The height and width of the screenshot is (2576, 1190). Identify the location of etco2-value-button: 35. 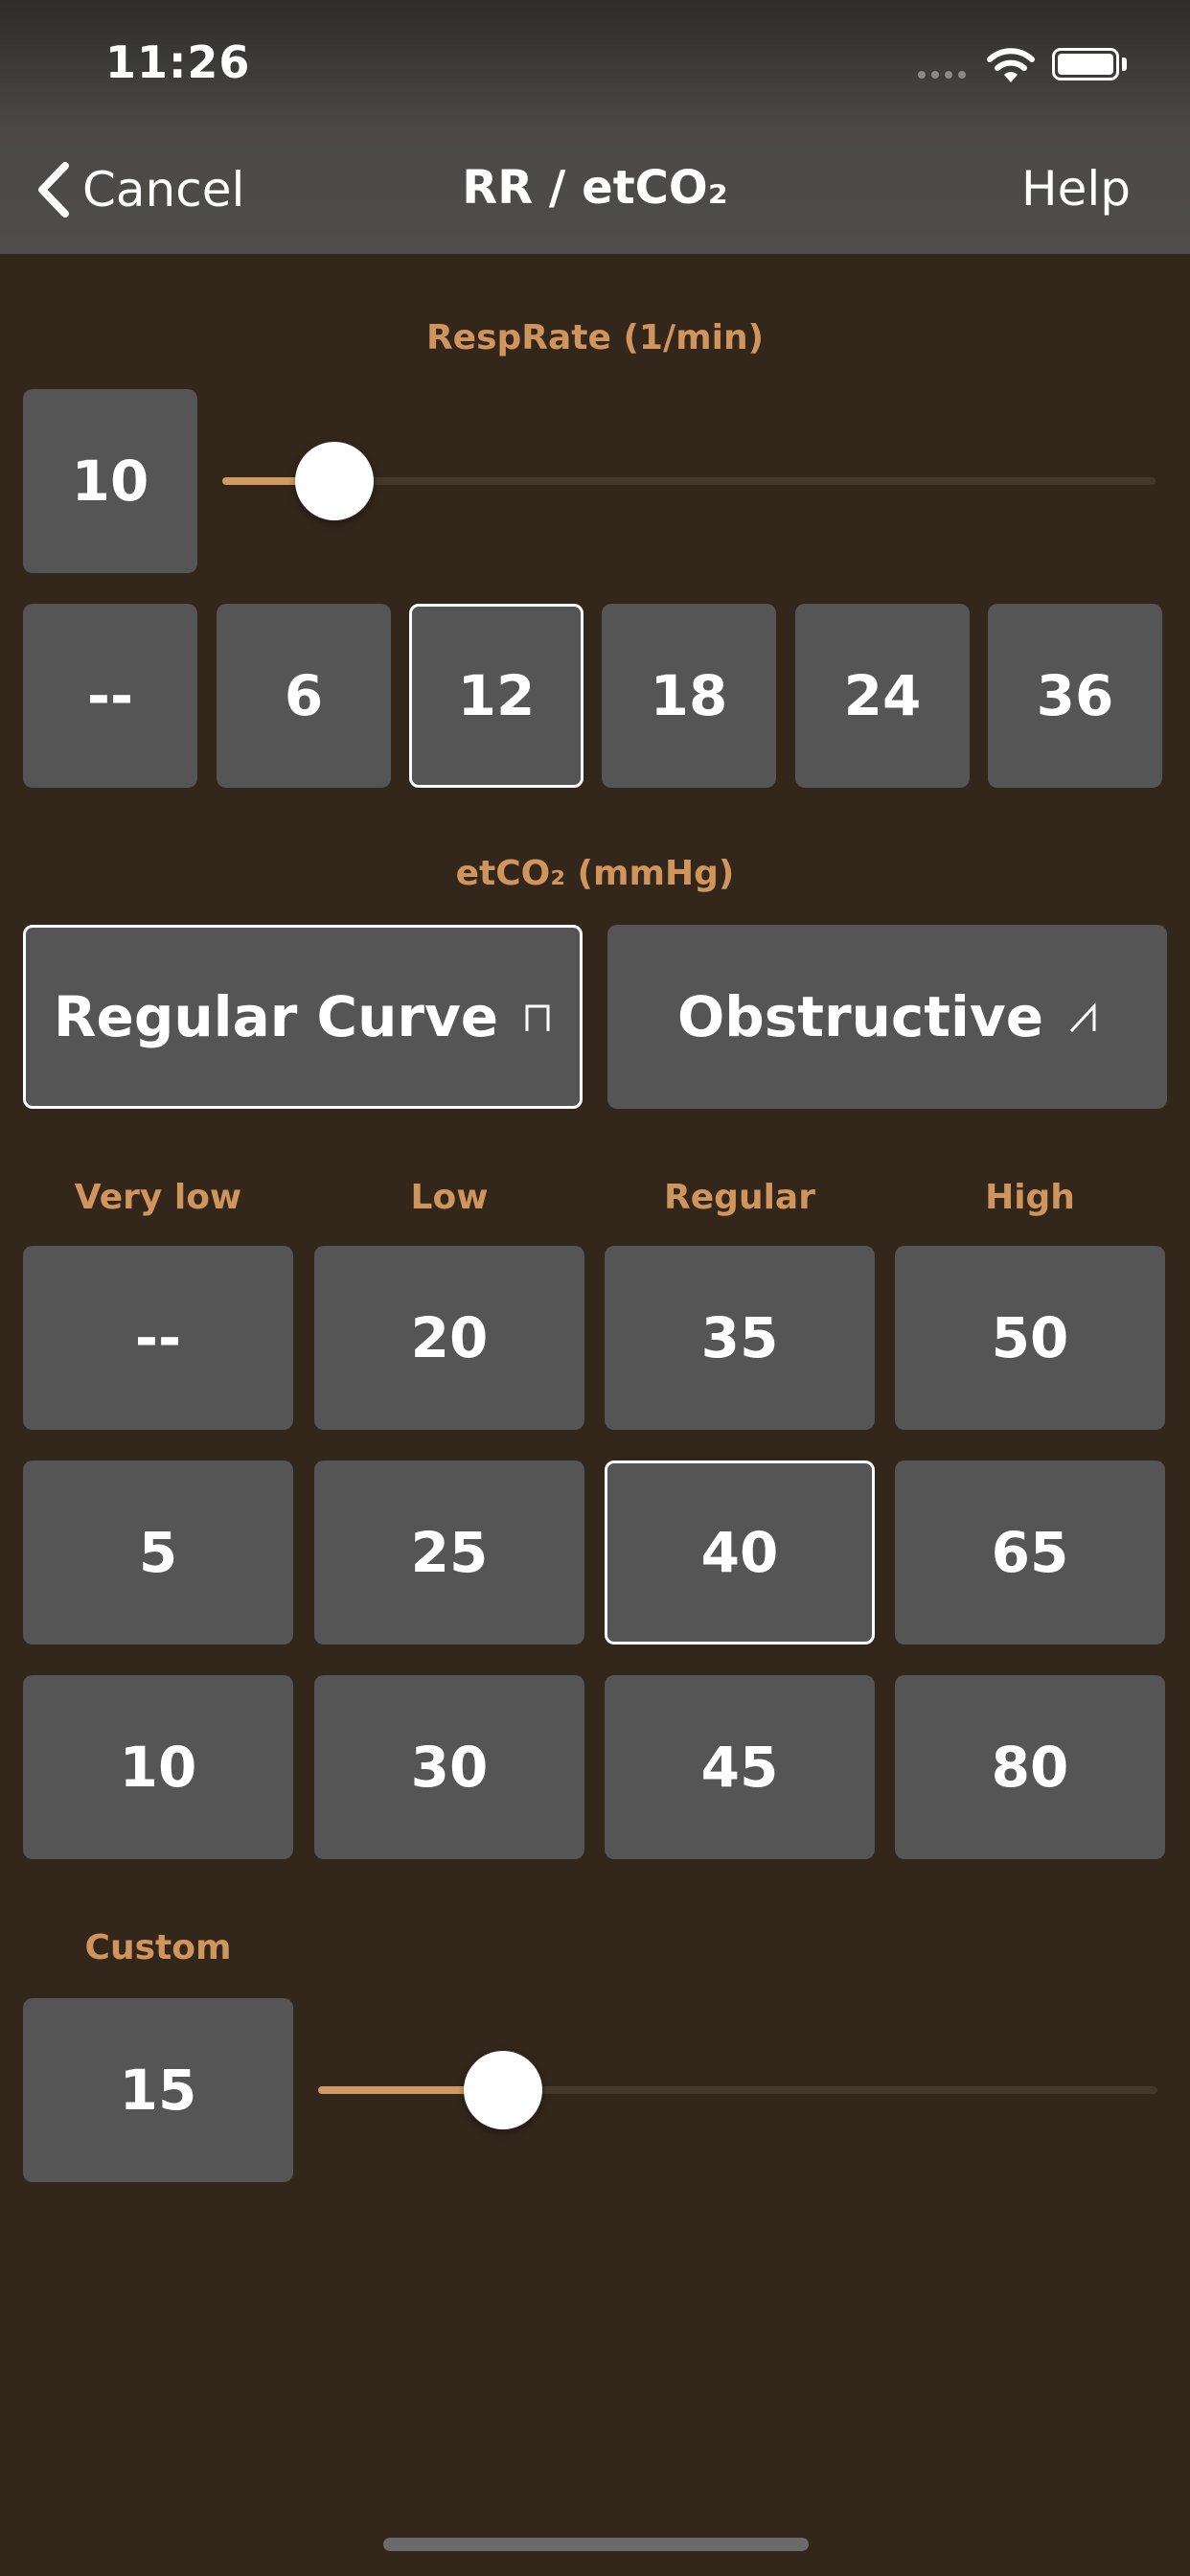
(740, 1338).